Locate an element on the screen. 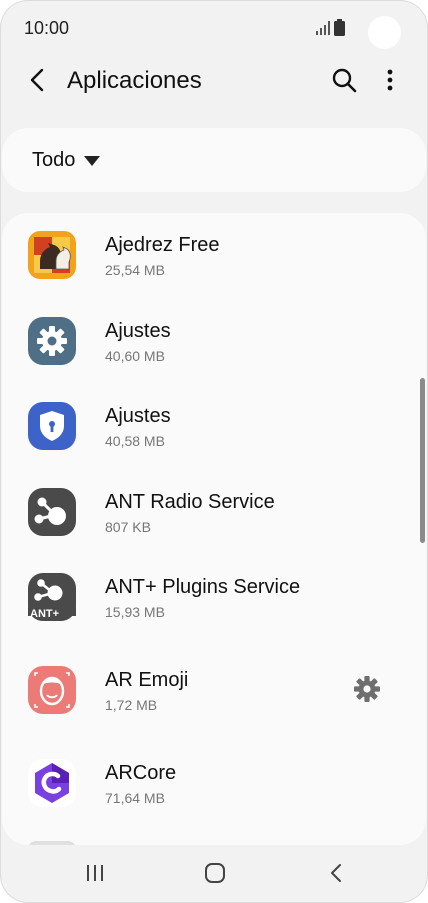 This screenshot has width=428, height=903. settings-gear-icon is located at coordinates (52, 341).